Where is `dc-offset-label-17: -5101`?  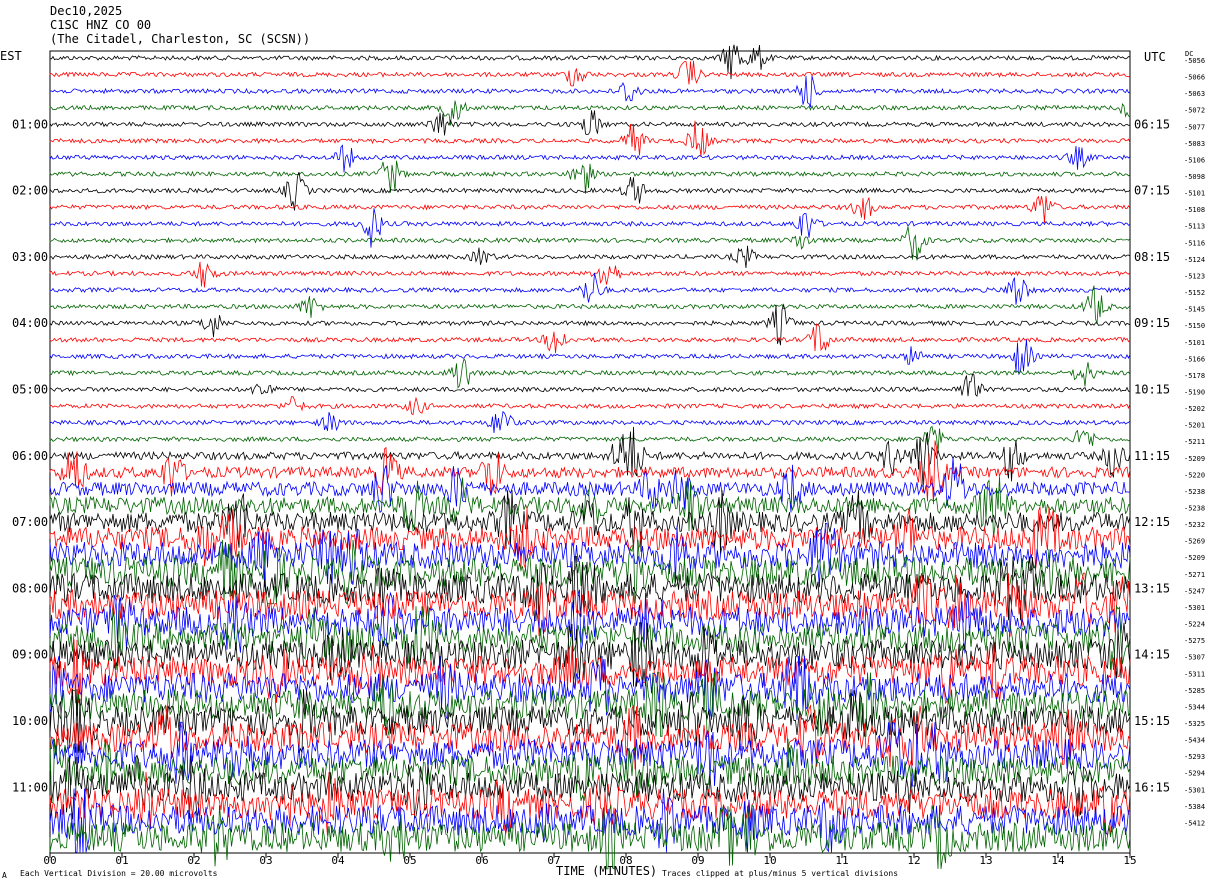 dc-offset-label-17: -5101 is located at coordinates (1194, 343).